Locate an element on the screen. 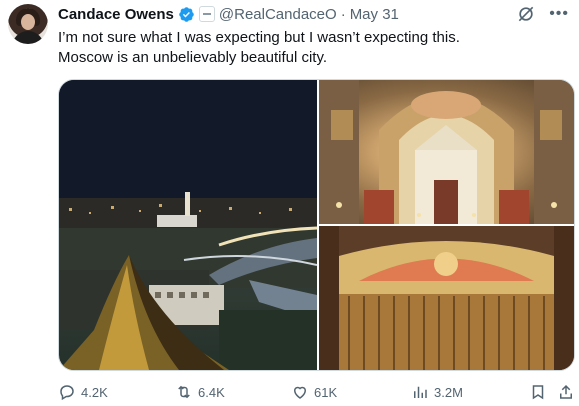 The width and height of the screenshot is (579, 406). author-handle: @RealCandaceO is located at coordinates (278, 14).